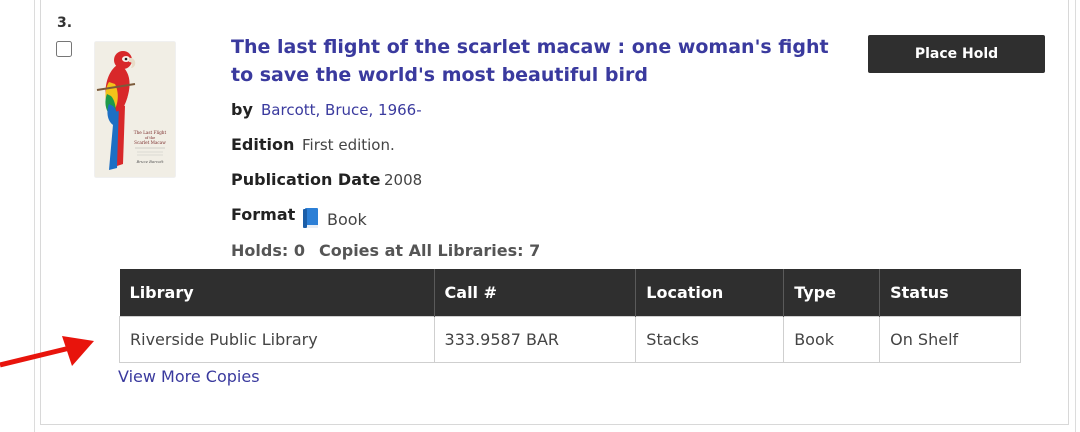 The height and width of the screenshot is (432, 1080). Describe the element at coordinates (242, 109) in the screenshot. I see `author-label: by` at that location.